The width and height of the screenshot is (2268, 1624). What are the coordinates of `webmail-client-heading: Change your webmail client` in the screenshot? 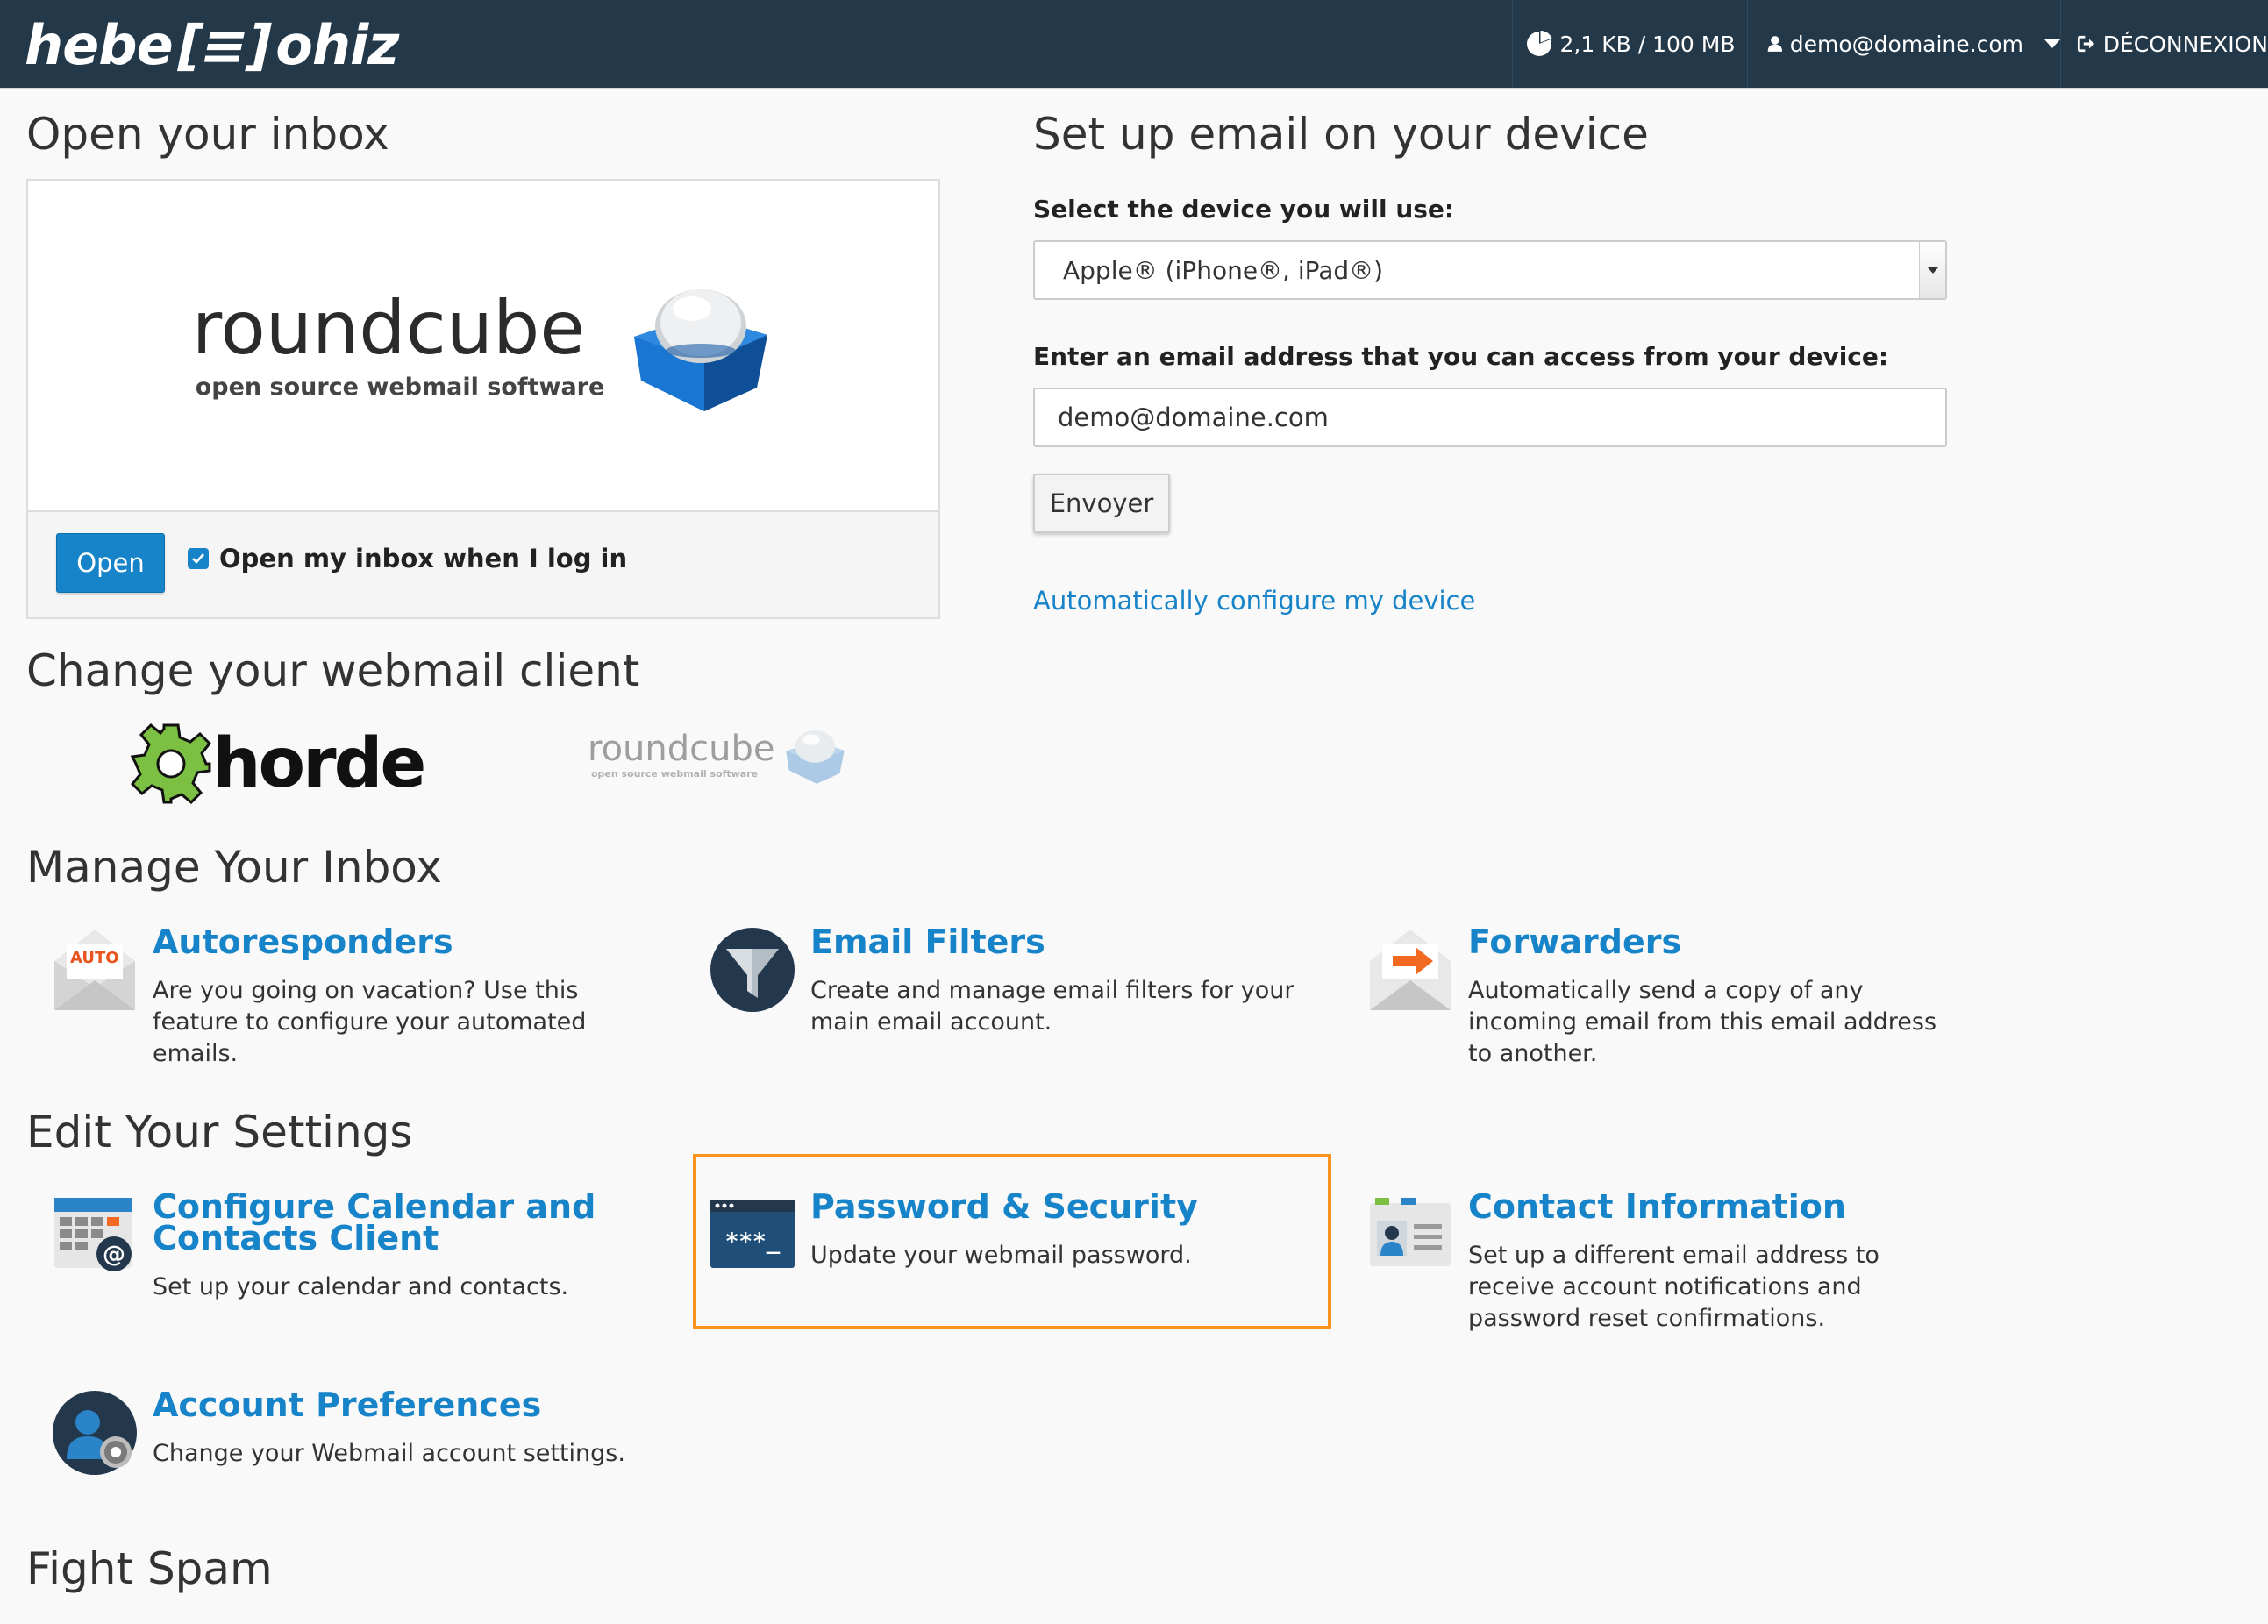 It's located at (333, 671).